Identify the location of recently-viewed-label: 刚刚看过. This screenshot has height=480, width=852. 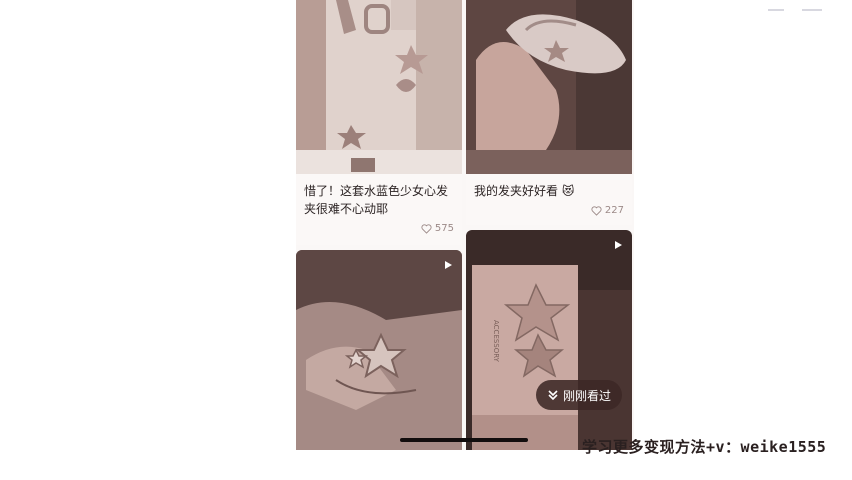
(586, 395).